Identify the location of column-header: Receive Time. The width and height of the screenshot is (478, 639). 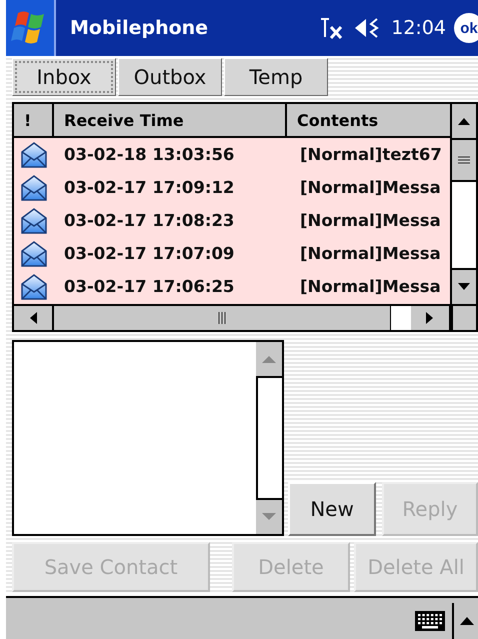
(170, 121).